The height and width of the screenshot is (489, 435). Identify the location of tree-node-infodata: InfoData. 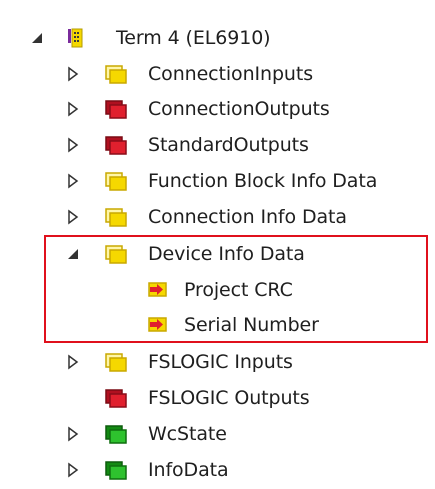
(217, 470).